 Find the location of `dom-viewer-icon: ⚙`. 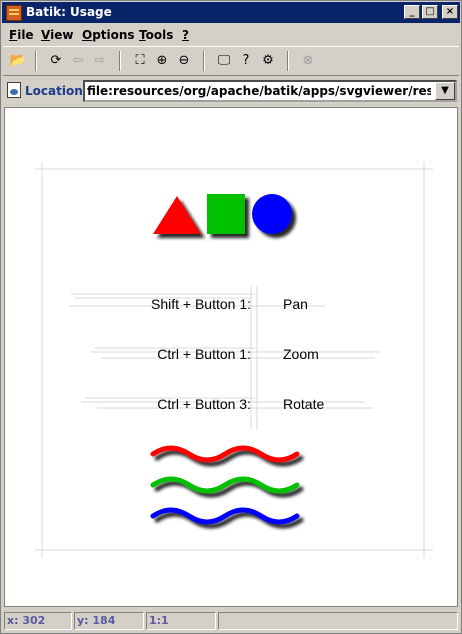

dom-viewer-icon: ⚙ is located at coordinates (268, 61).